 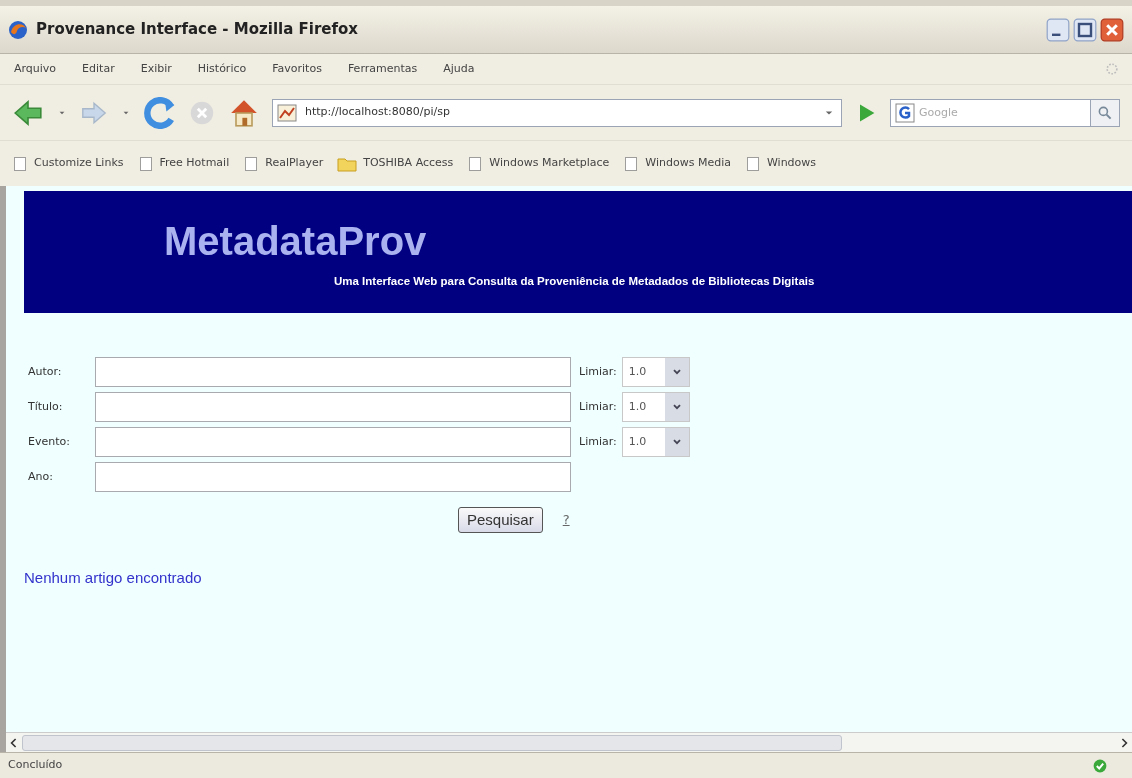 I want to click on search-engine-icon, so click(x=905, y=112).